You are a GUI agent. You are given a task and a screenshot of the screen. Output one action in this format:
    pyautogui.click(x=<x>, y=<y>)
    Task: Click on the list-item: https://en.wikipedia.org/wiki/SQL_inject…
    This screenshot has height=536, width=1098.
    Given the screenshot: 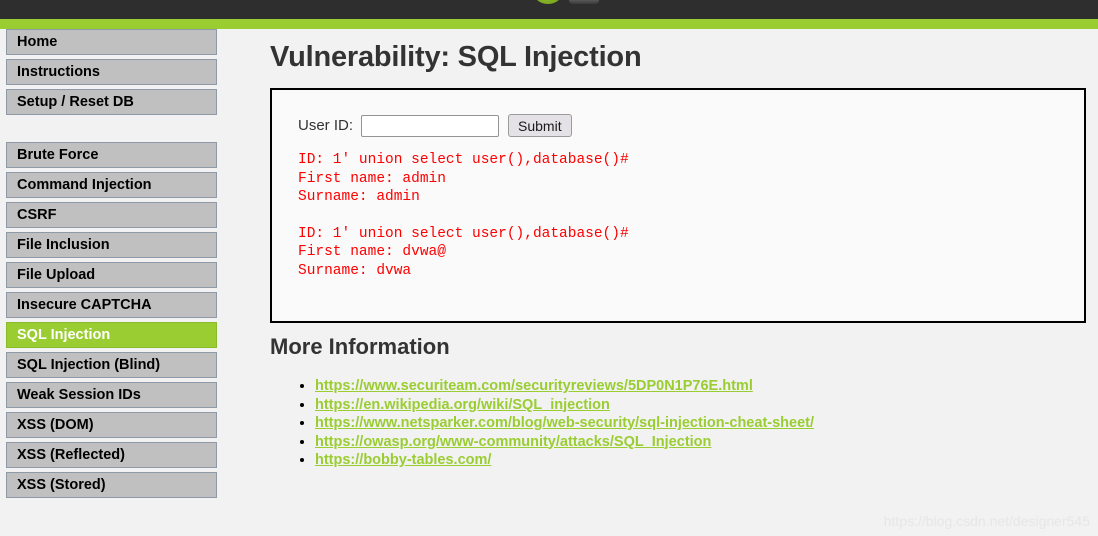 What is the action you would take?
    pyautogui.click(x=564, y=405)
    